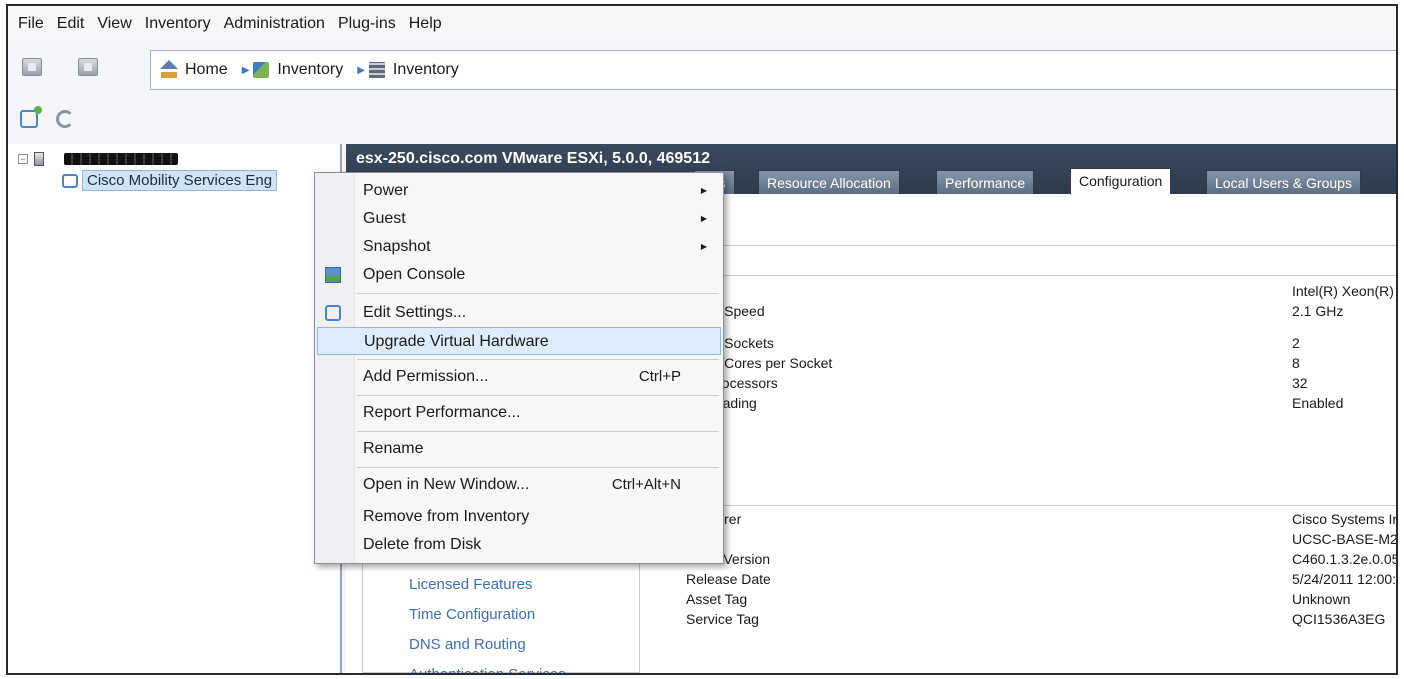  I want to click on tree-host-node: −, so click(98, 159).